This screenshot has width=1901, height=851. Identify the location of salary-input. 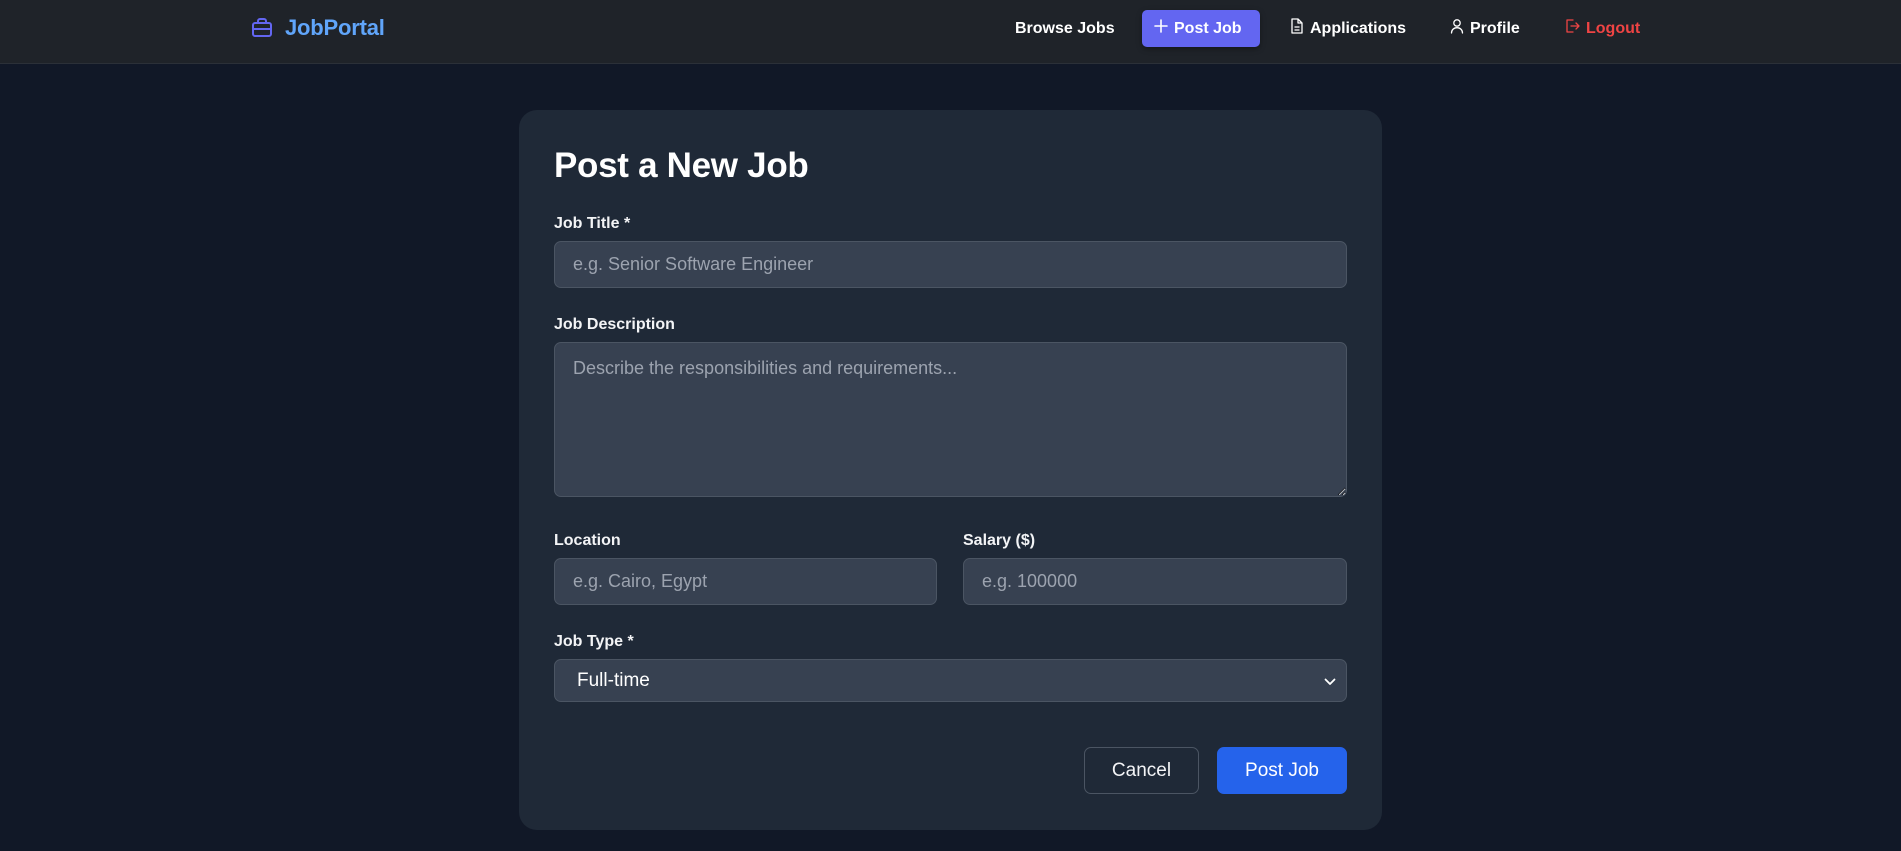
(1155, 581).